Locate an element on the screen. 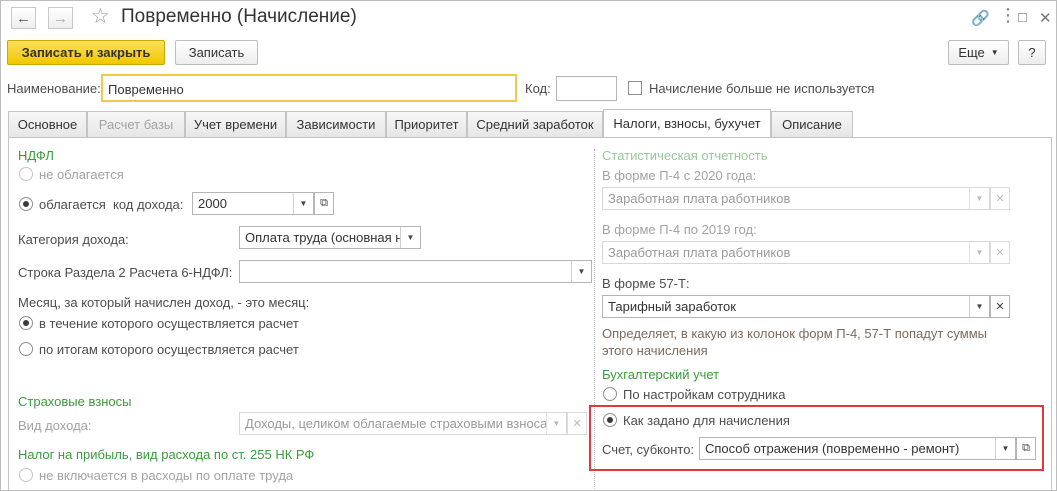 The width and height of the screenshot is (1057, 491). forward-button: → is located at coordinates (60, 18).